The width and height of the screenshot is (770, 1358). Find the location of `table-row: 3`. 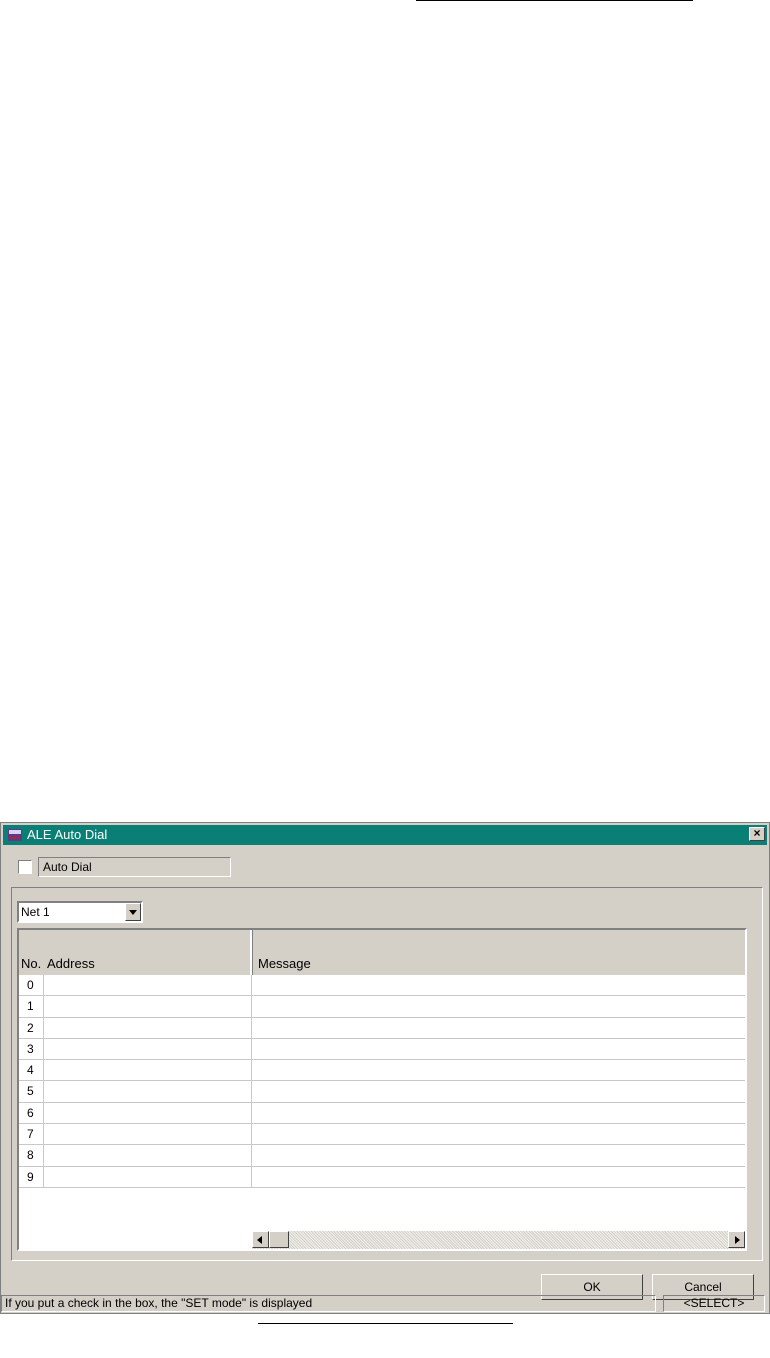

table-row: 3 is located at coordinates (382, 1049).